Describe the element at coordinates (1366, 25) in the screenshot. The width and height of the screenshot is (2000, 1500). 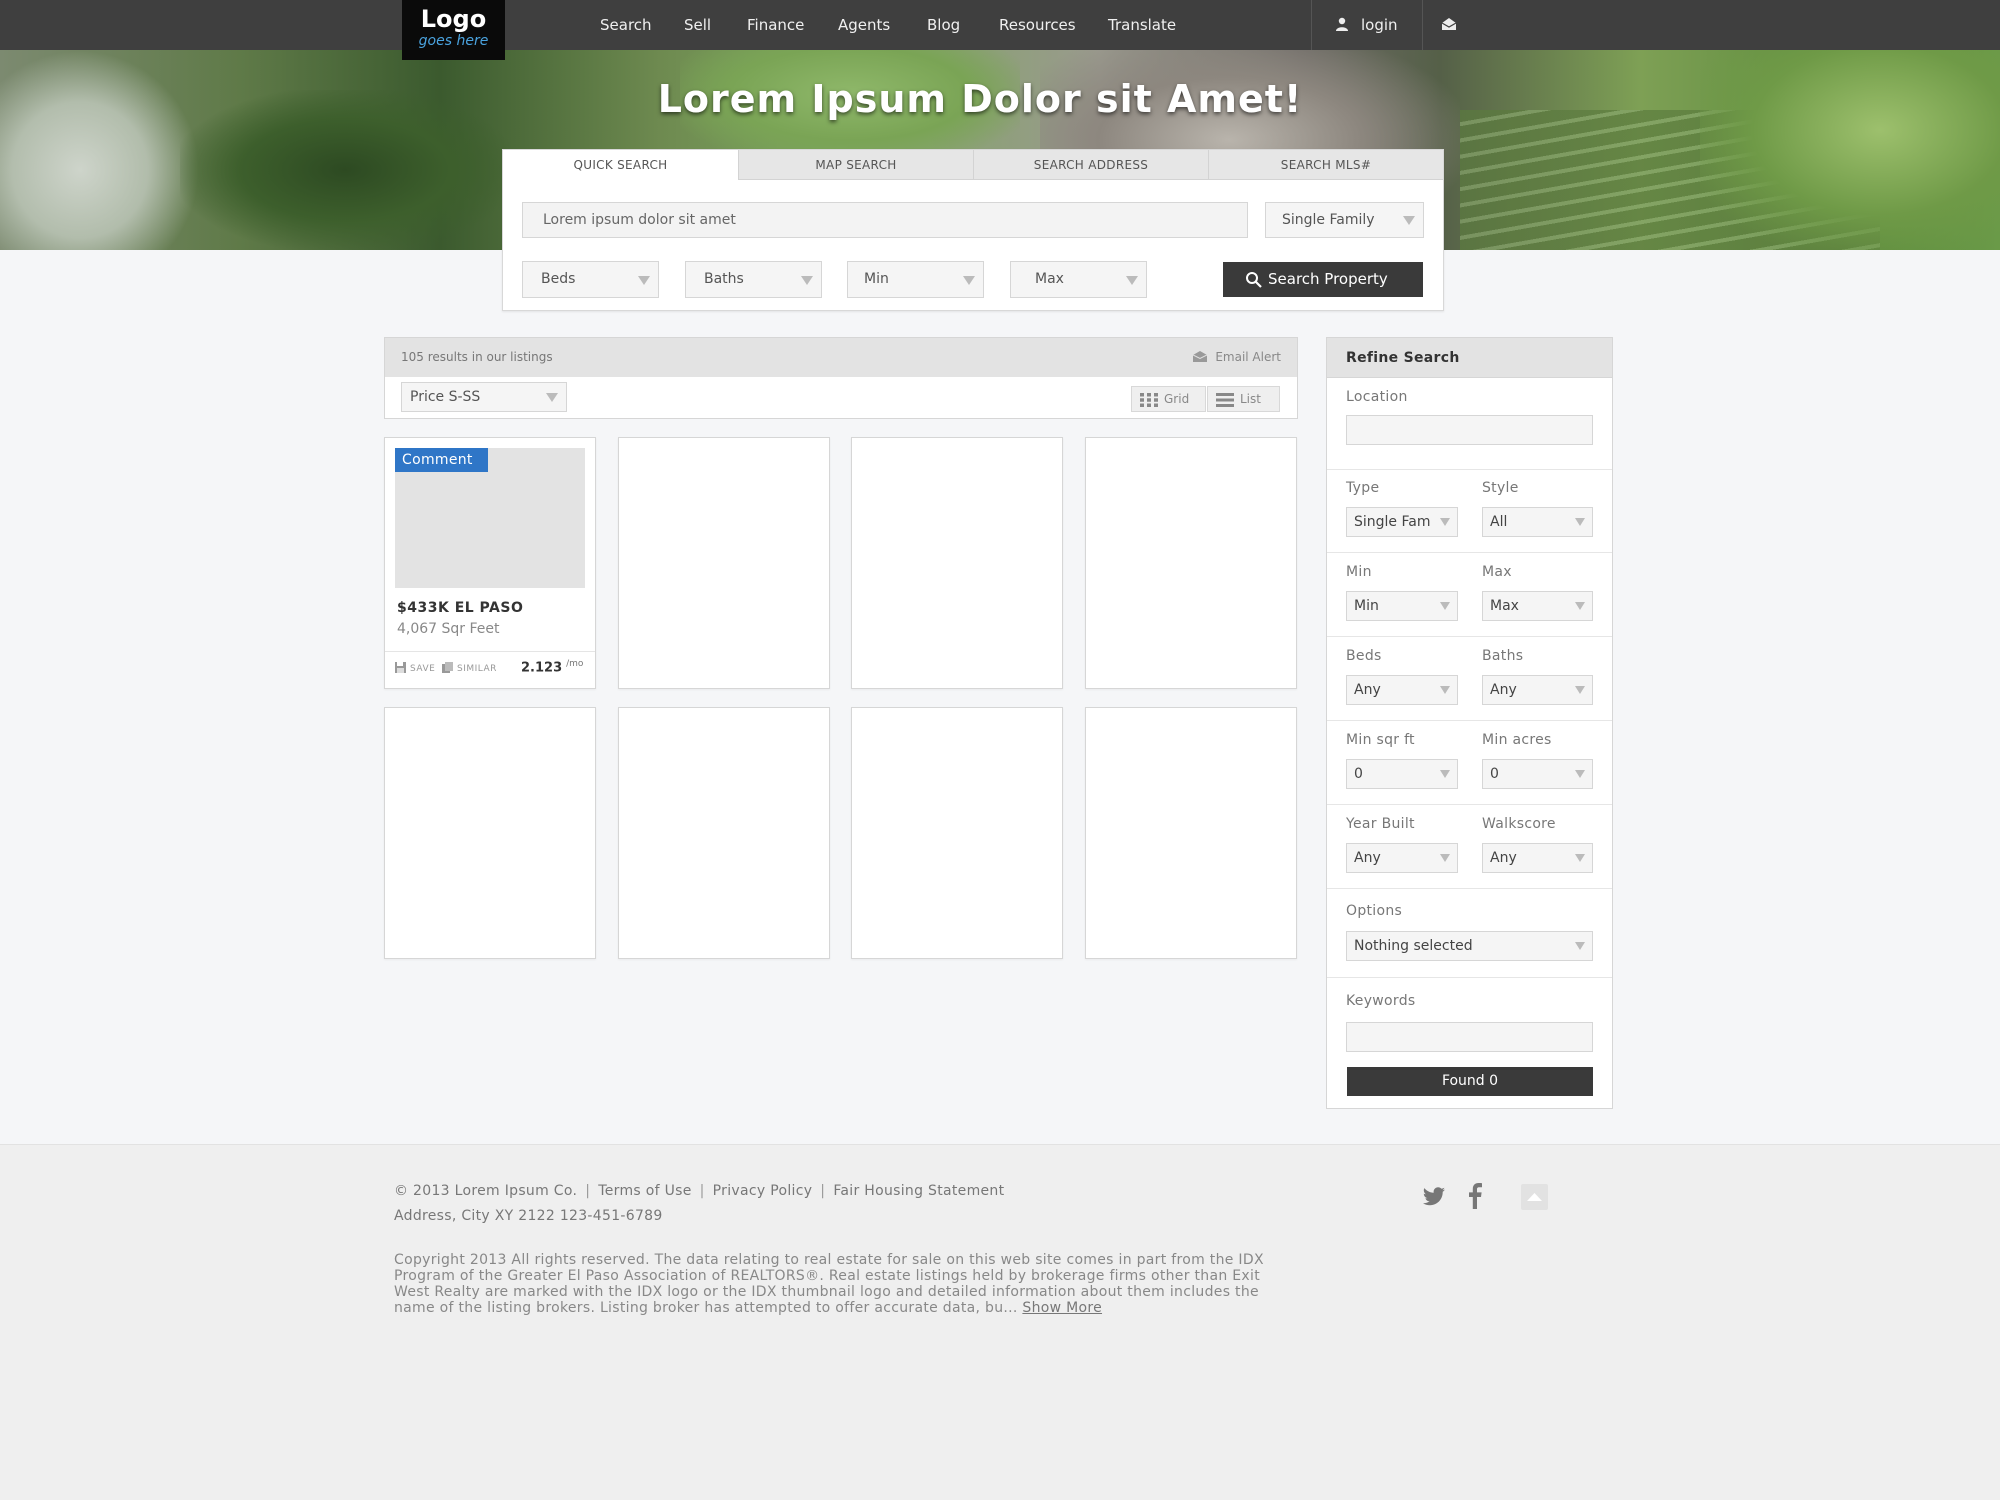
I see `login-link: login` at that location.